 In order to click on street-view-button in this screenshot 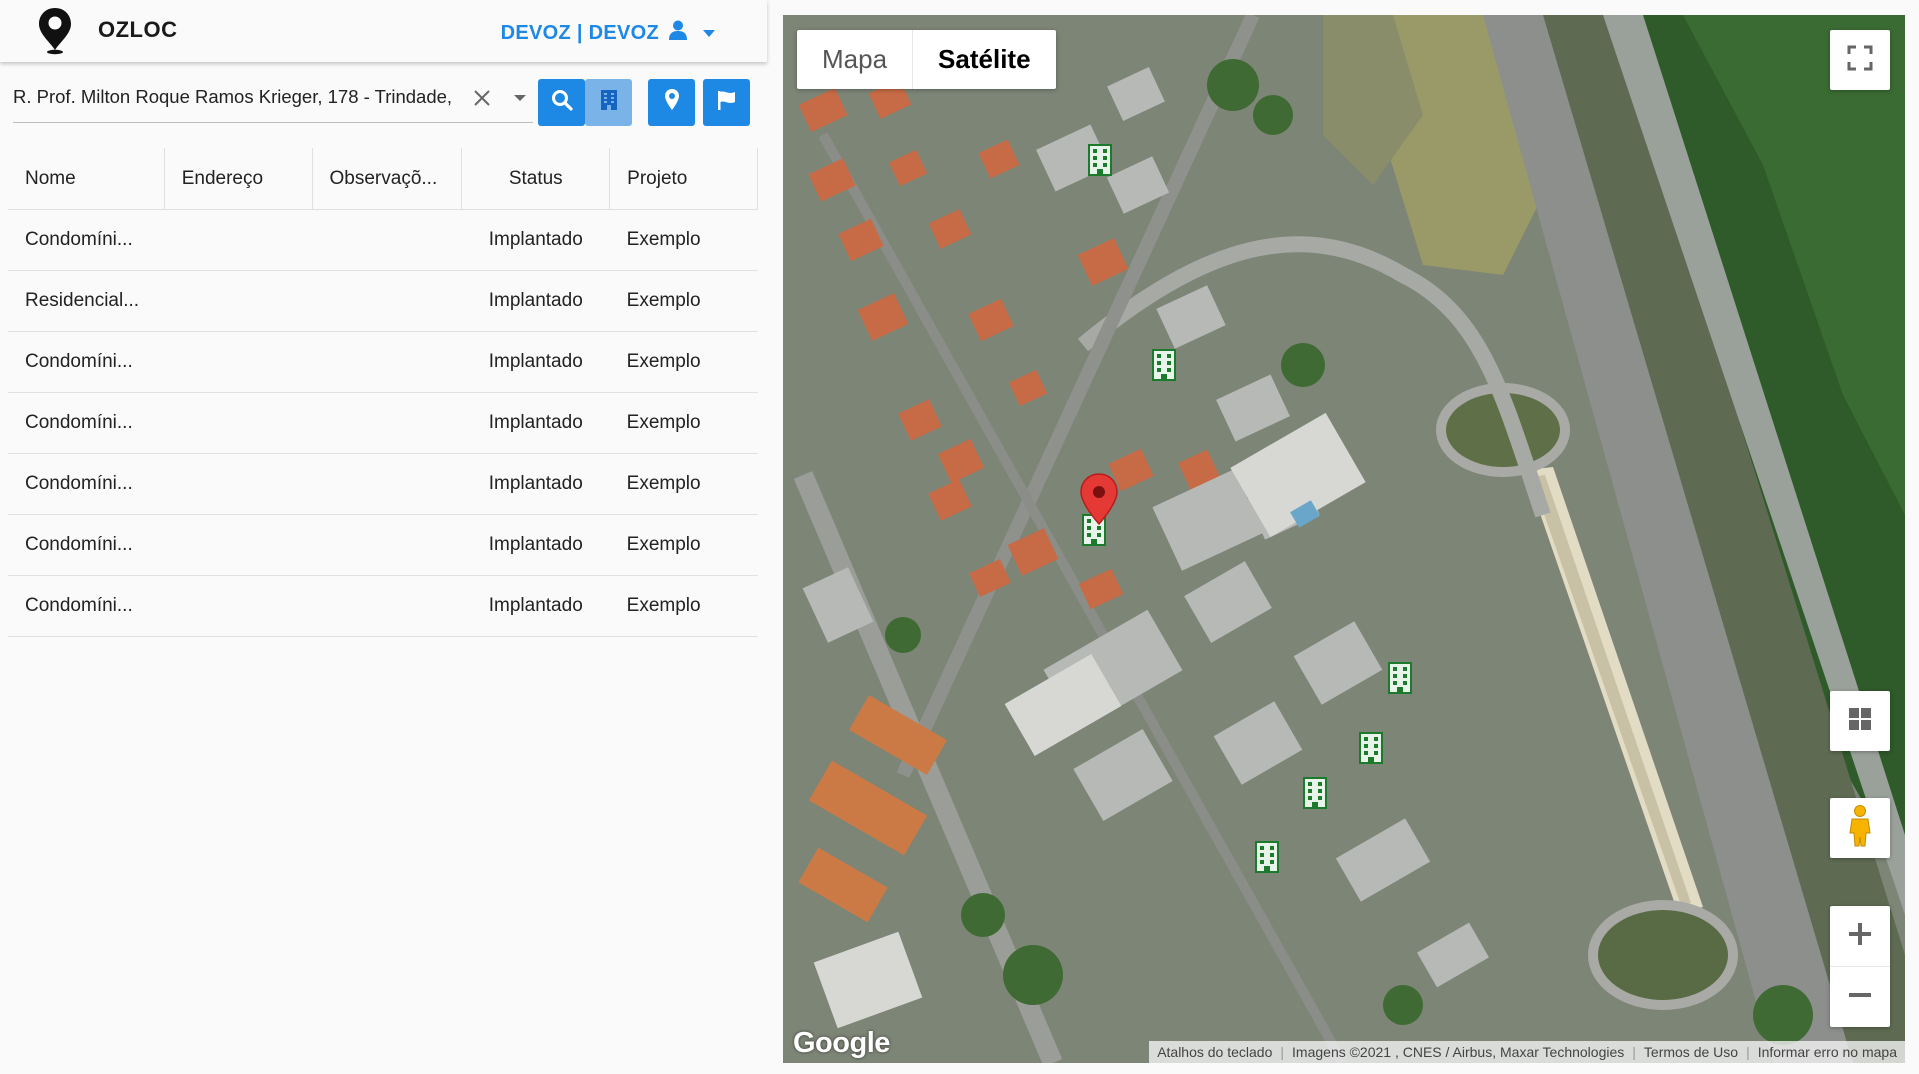, I will do `click(1860, 828)`.